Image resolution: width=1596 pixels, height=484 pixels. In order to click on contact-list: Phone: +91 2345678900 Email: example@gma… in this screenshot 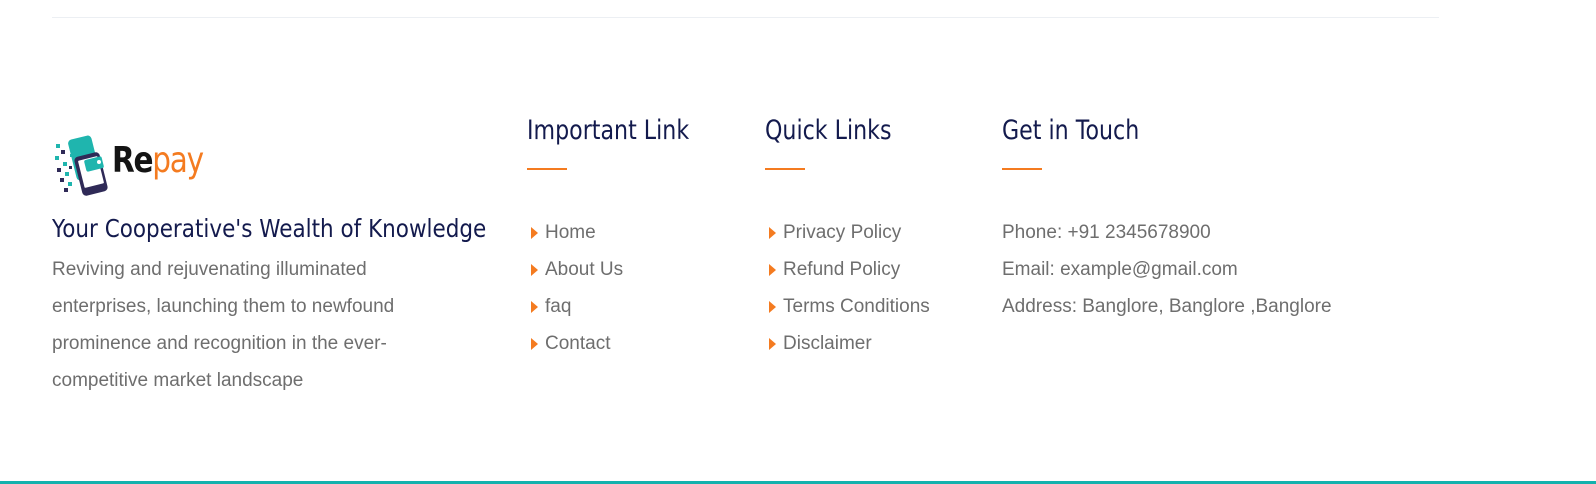, I will do `click(1167, 269)`.